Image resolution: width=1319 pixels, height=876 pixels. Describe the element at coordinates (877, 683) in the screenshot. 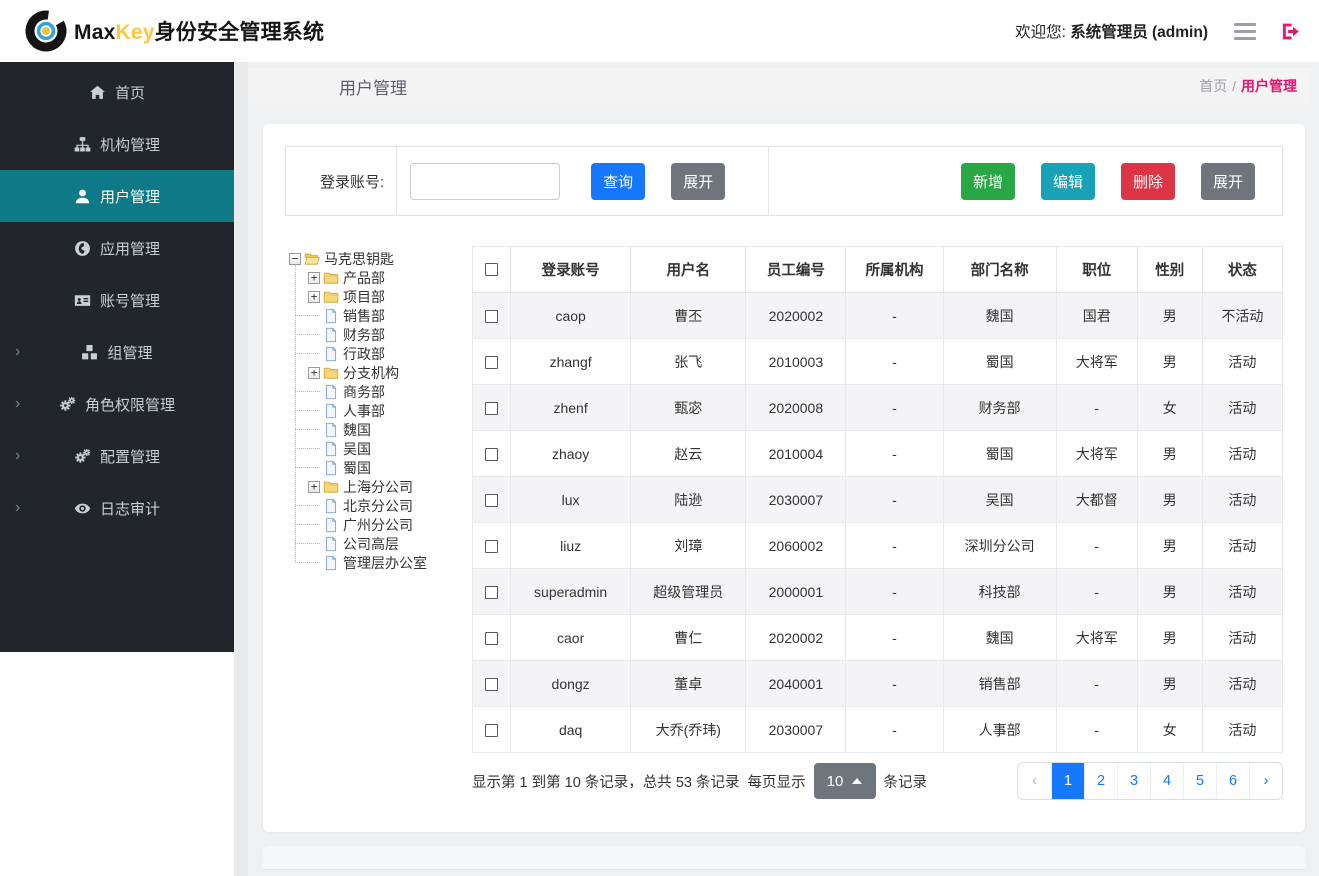

I see `table-row: dongz 董卓 2040001- 销售部 - 男活动` at that location.